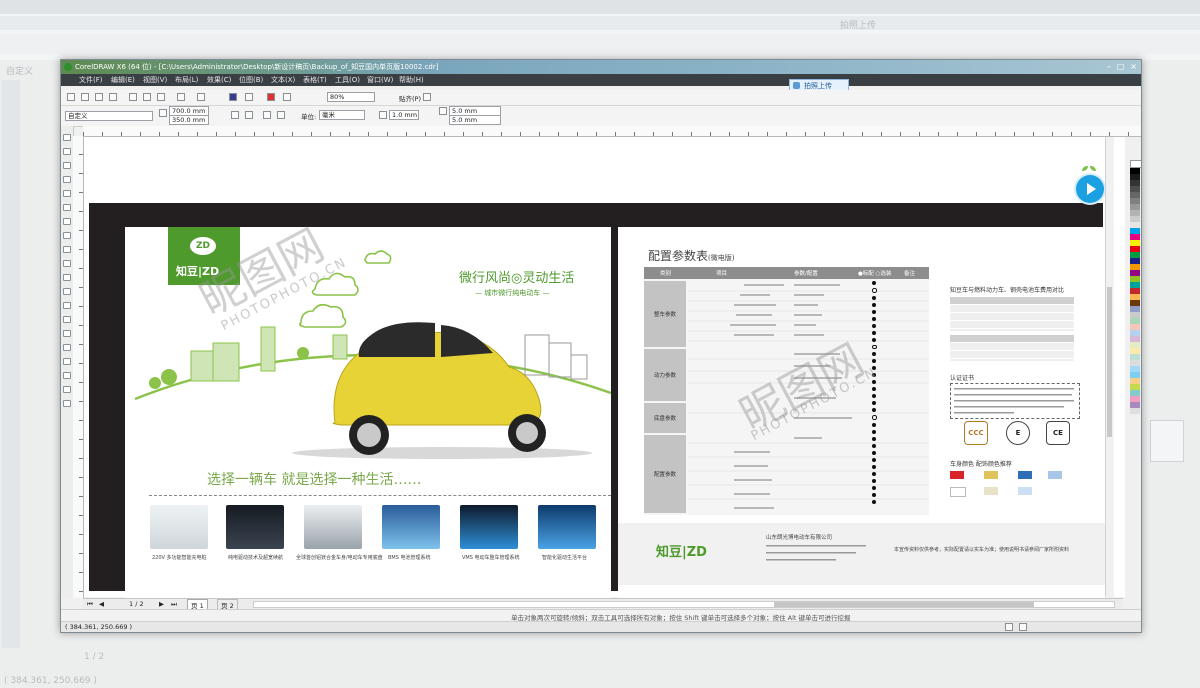 This screenshot has width=1200, height=688. Describe the element at coordinates (347, 80) in the screenshot. I see `menu-tools: 工具(O)` at that location.